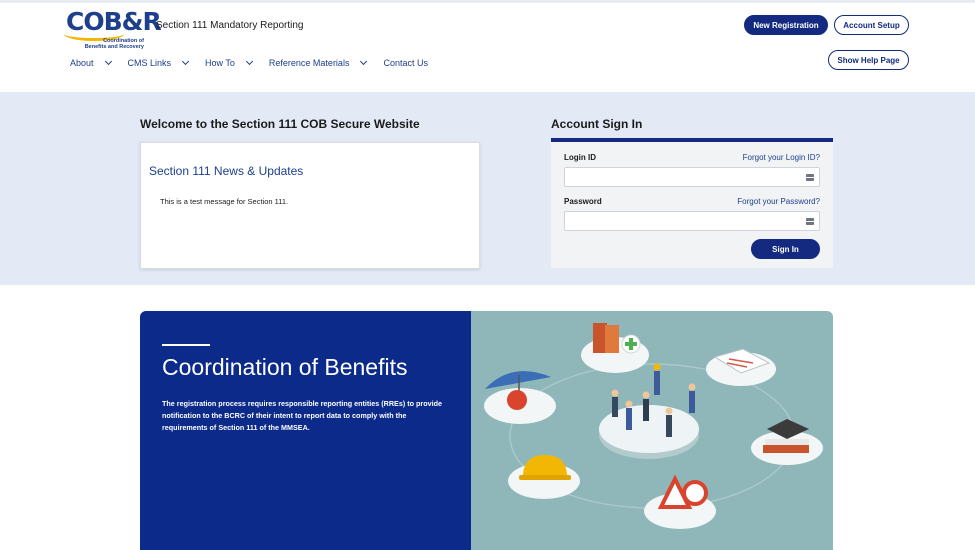 This screenshot has width=975, height=550. I want to click on login-id-field, so click(692, 177).